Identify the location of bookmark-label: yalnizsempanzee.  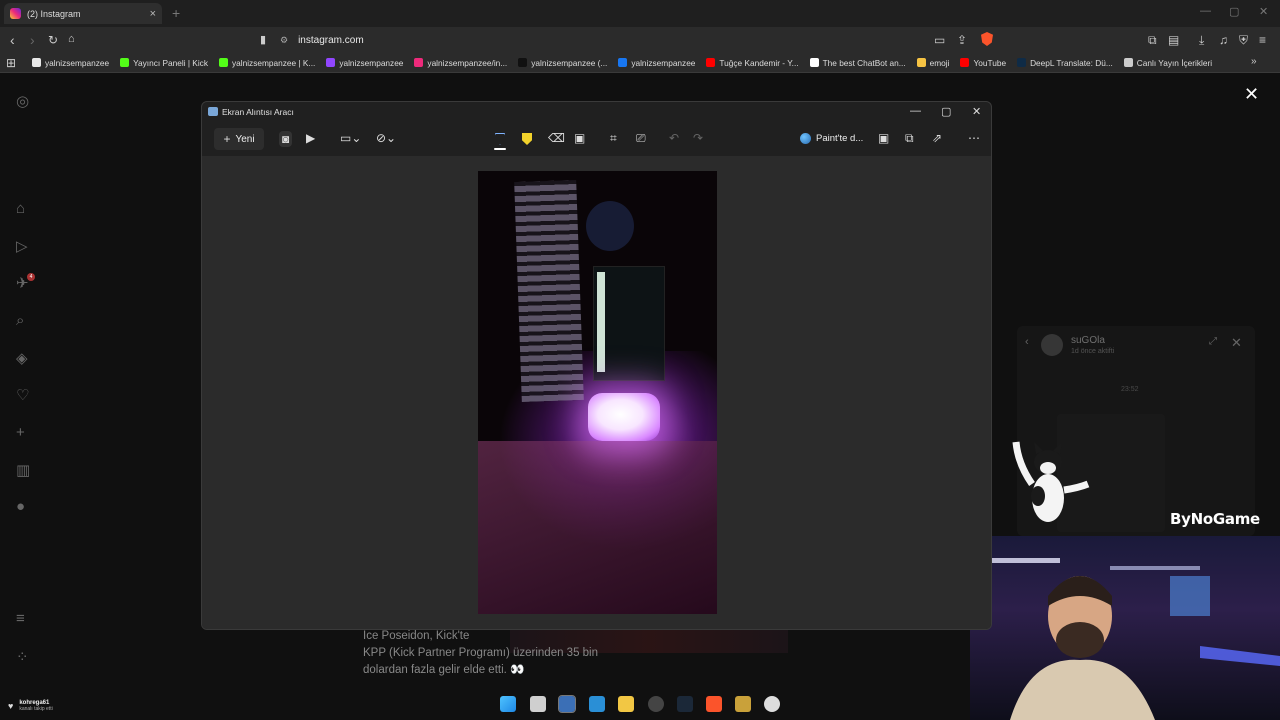
(663, 62).